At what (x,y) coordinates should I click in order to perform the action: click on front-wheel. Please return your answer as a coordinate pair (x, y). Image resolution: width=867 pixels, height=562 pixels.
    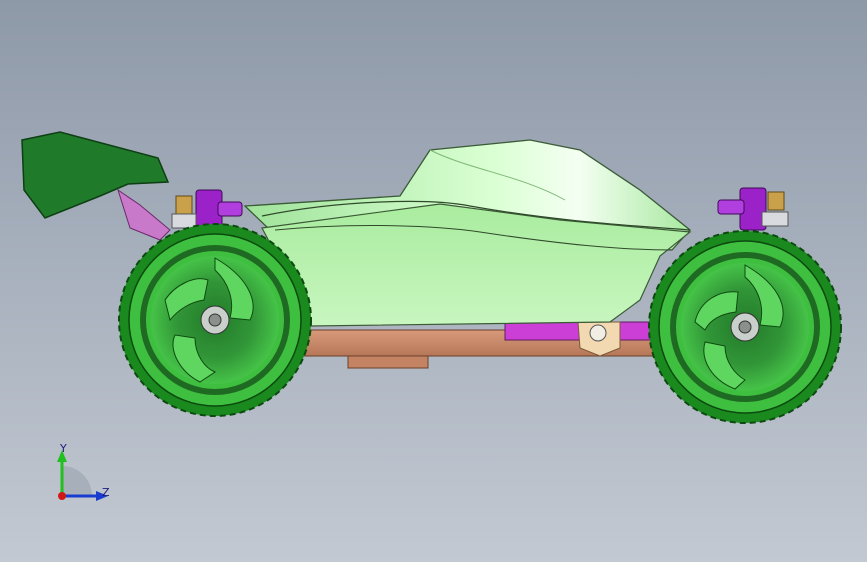
    Looking at the image, I should click on (745, 327).